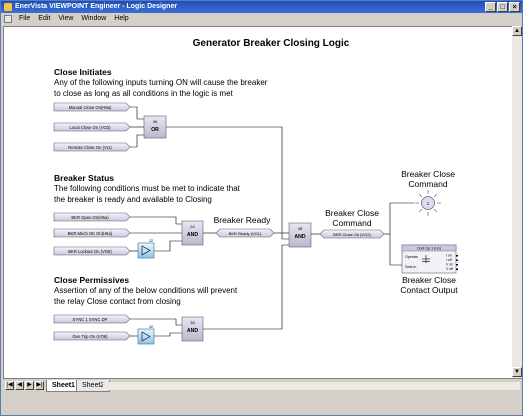 The image size is (523, 416). Describe the element at coordinates (19, 385) in the screenshot. I see `prev-sheet-button: ◀` at that location.